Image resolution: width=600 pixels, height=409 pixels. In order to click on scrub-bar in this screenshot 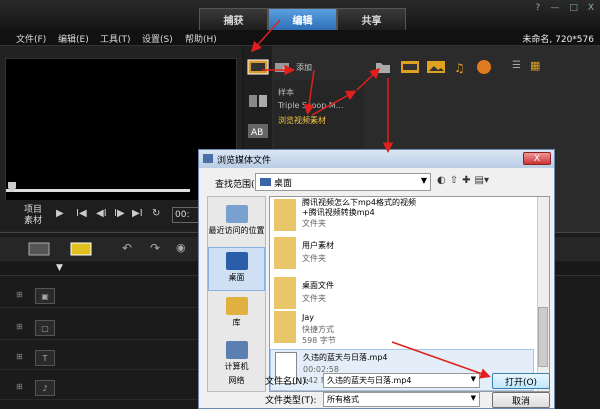, I will do `click(98, 190)`.